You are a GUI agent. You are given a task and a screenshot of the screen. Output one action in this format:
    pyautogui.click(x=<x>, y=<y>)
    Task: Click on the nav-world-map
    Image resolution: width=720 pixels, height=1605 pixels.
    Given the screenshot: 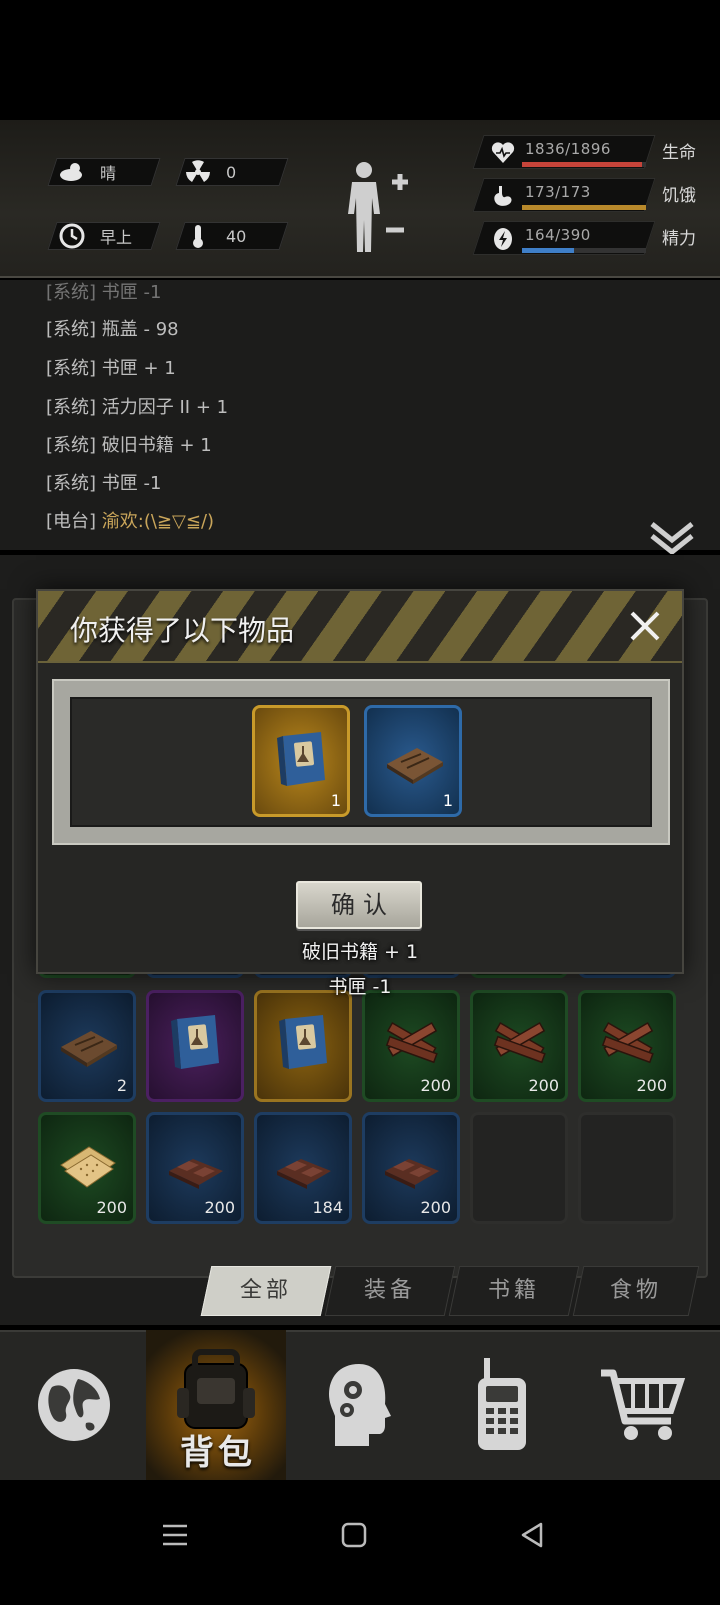 What is the action you would take?
    pyautogui.click(x=74, y=1405)
    